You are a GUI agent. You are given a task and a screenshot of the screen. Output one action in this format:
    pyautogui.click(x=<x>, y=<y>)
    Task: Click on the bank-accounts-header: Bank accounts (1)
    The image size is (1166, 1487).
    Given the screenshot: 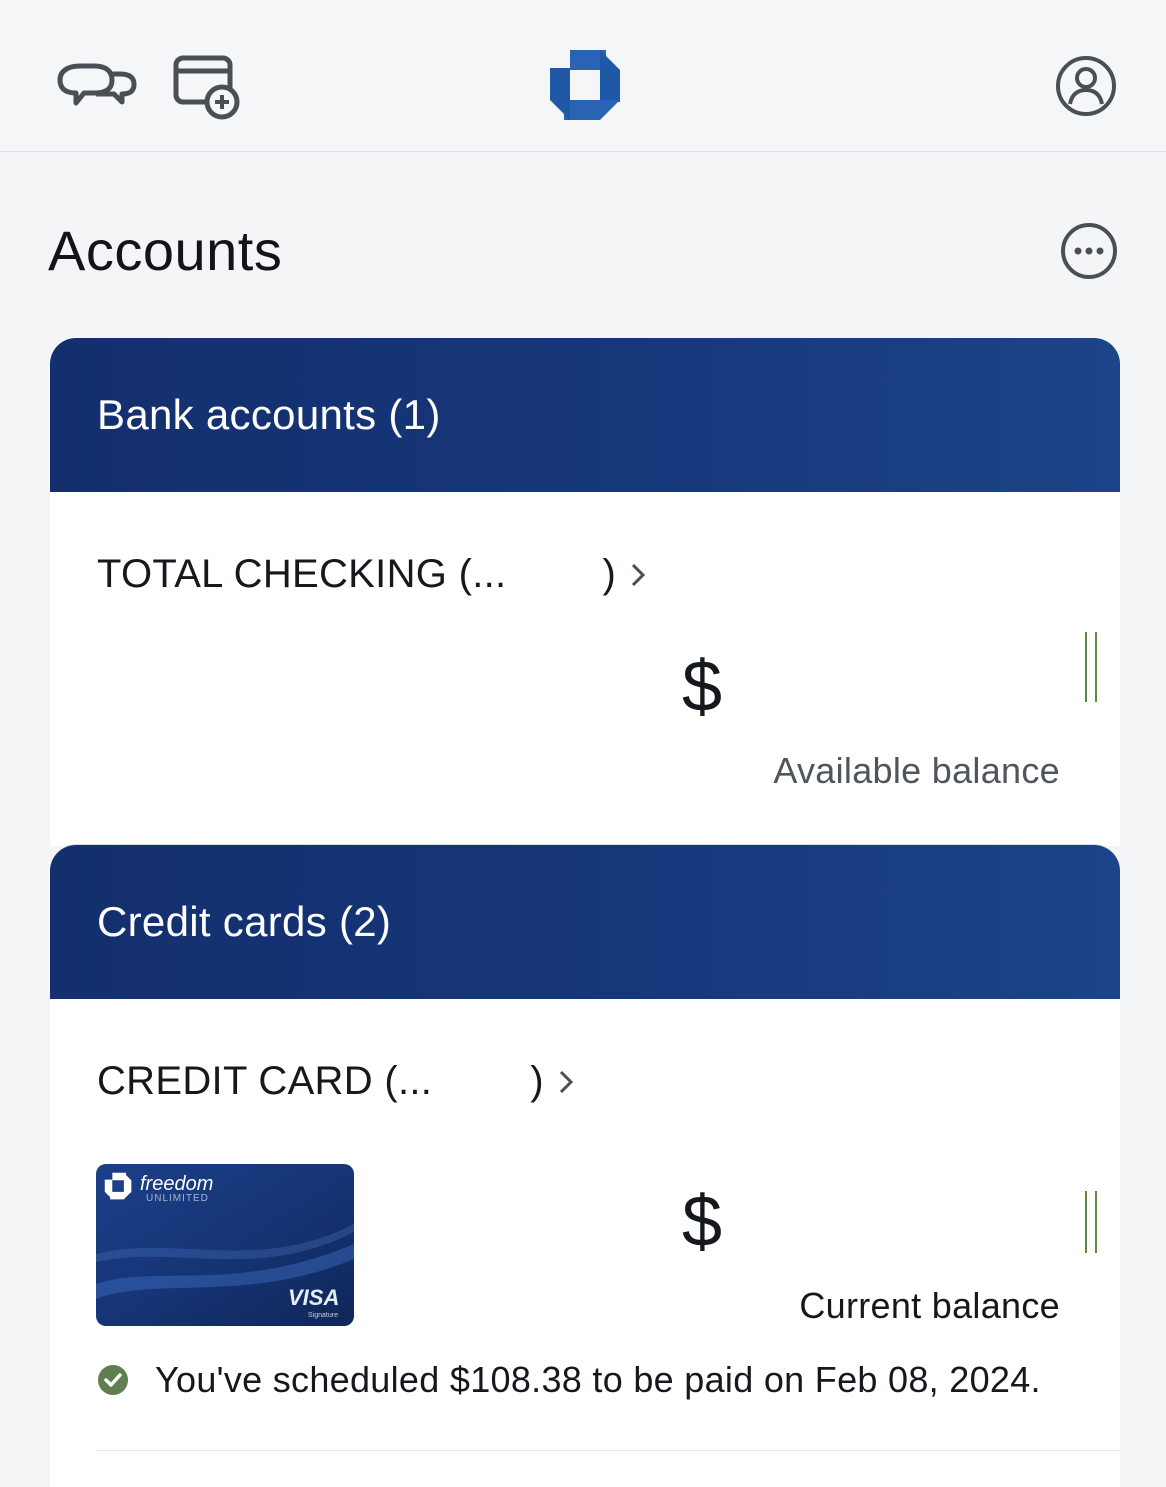 What is the action you would take?
    pyautogui.click(x=585, y=415)
    